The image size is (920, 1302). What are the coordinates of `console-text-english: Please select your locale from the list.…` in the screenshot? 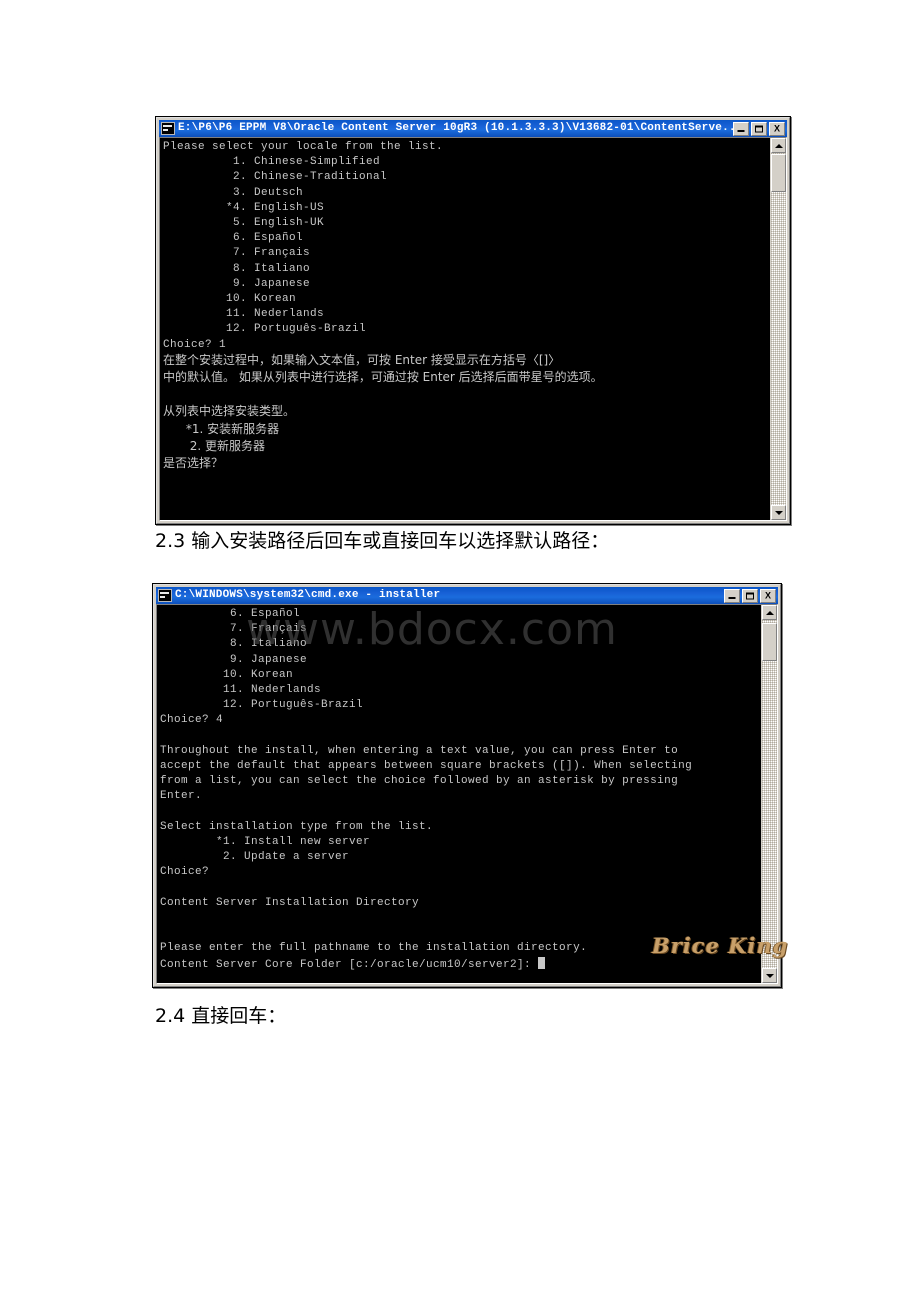 It's located at (303, 246).